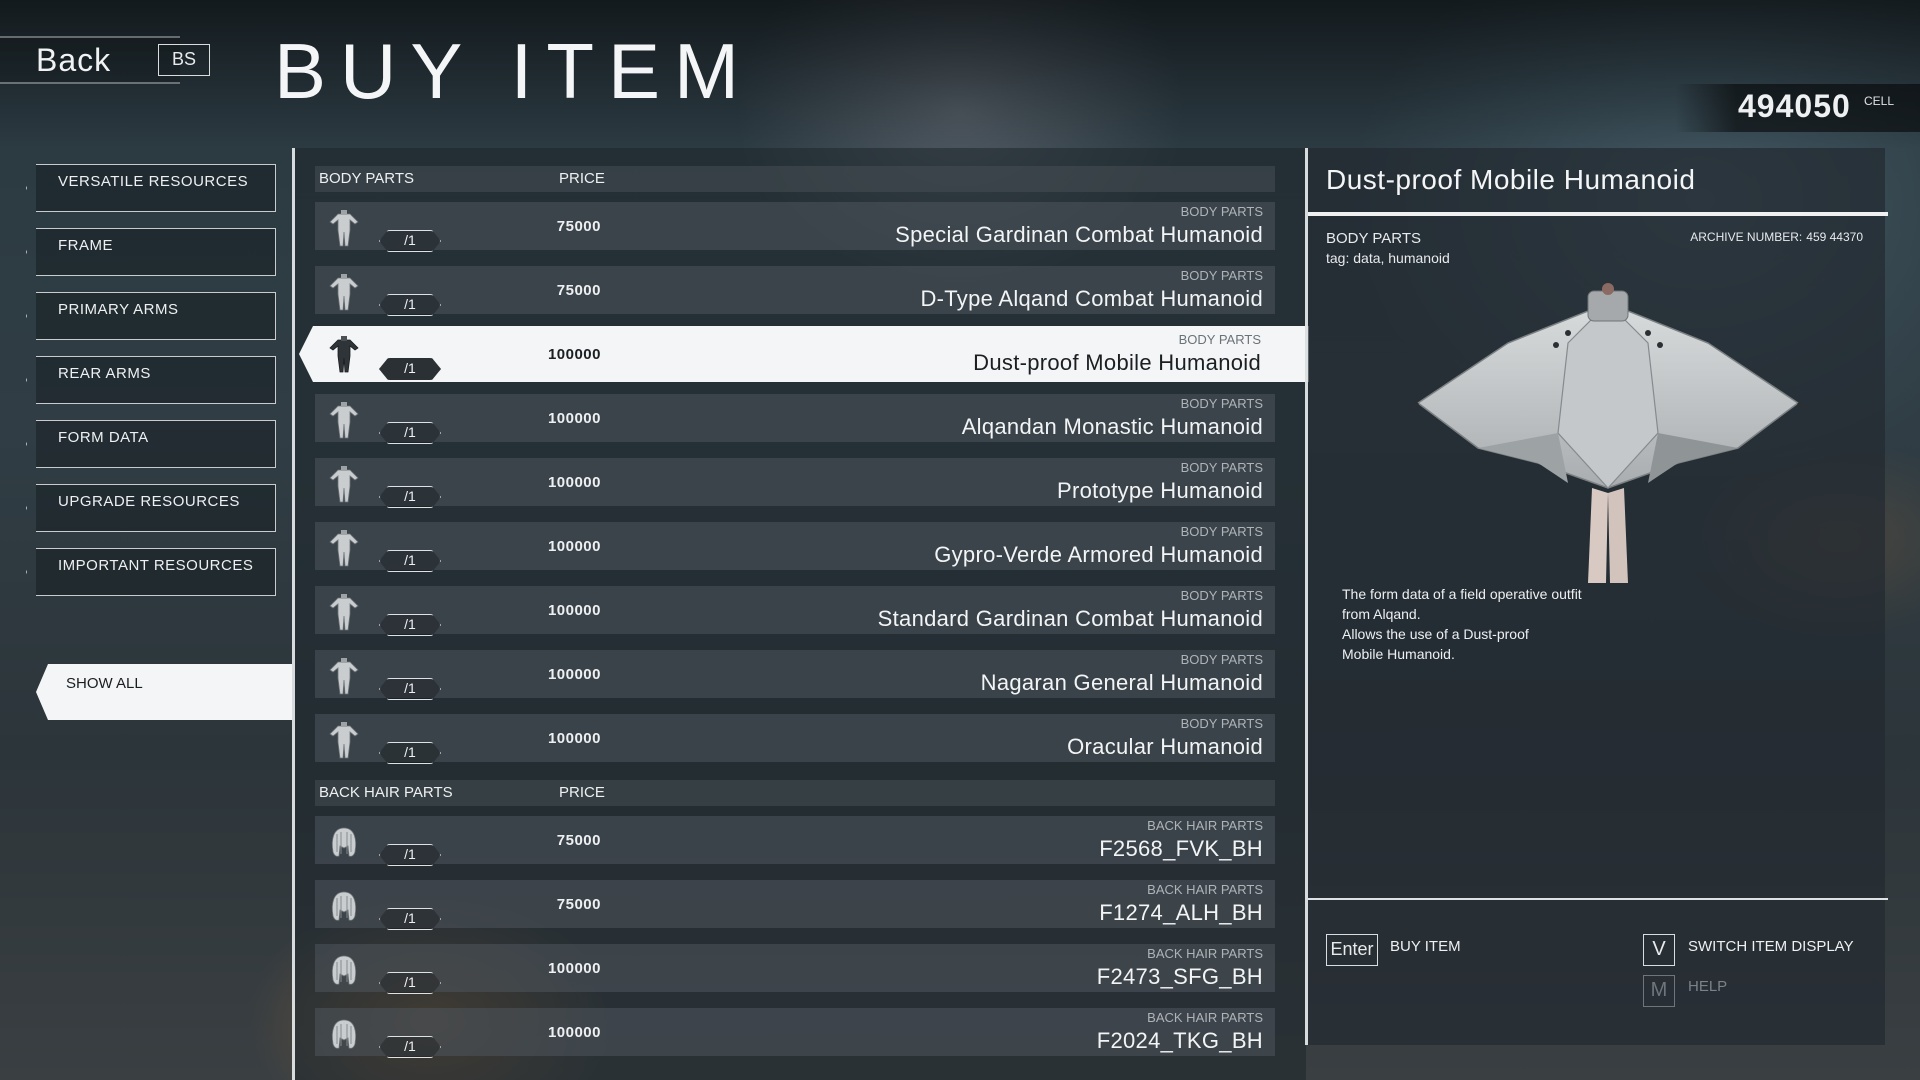 This screenshot has height=1080, width=1920. I want to click on category-upgrade-resources: UPGRADE RESOURCES, so click(156, 508).